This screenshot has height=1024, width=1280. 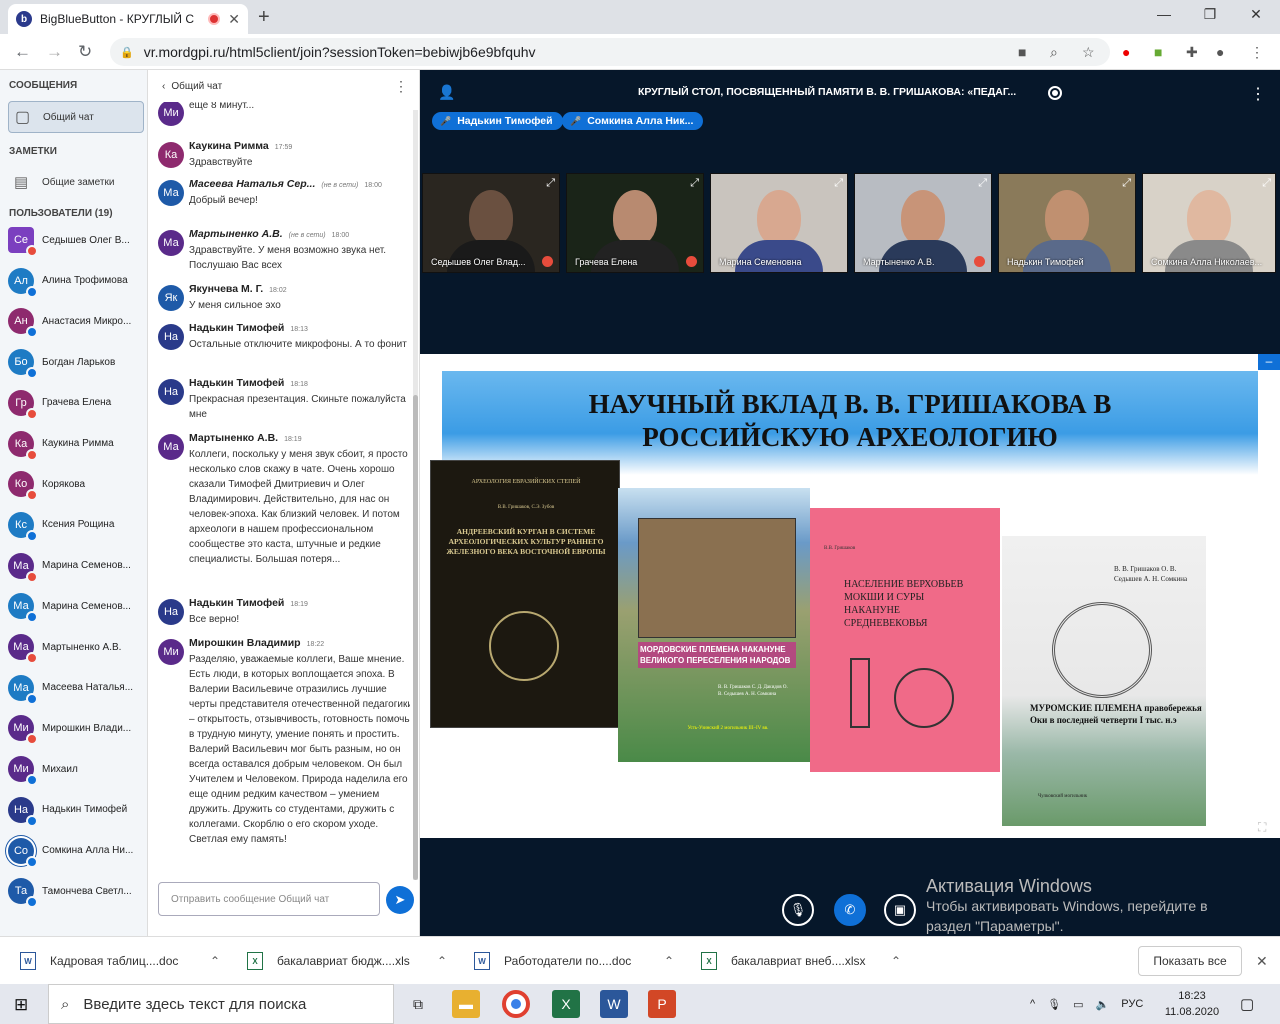 I want to click on user-list-item: Ми Михаил, so click(x=71, y=769).